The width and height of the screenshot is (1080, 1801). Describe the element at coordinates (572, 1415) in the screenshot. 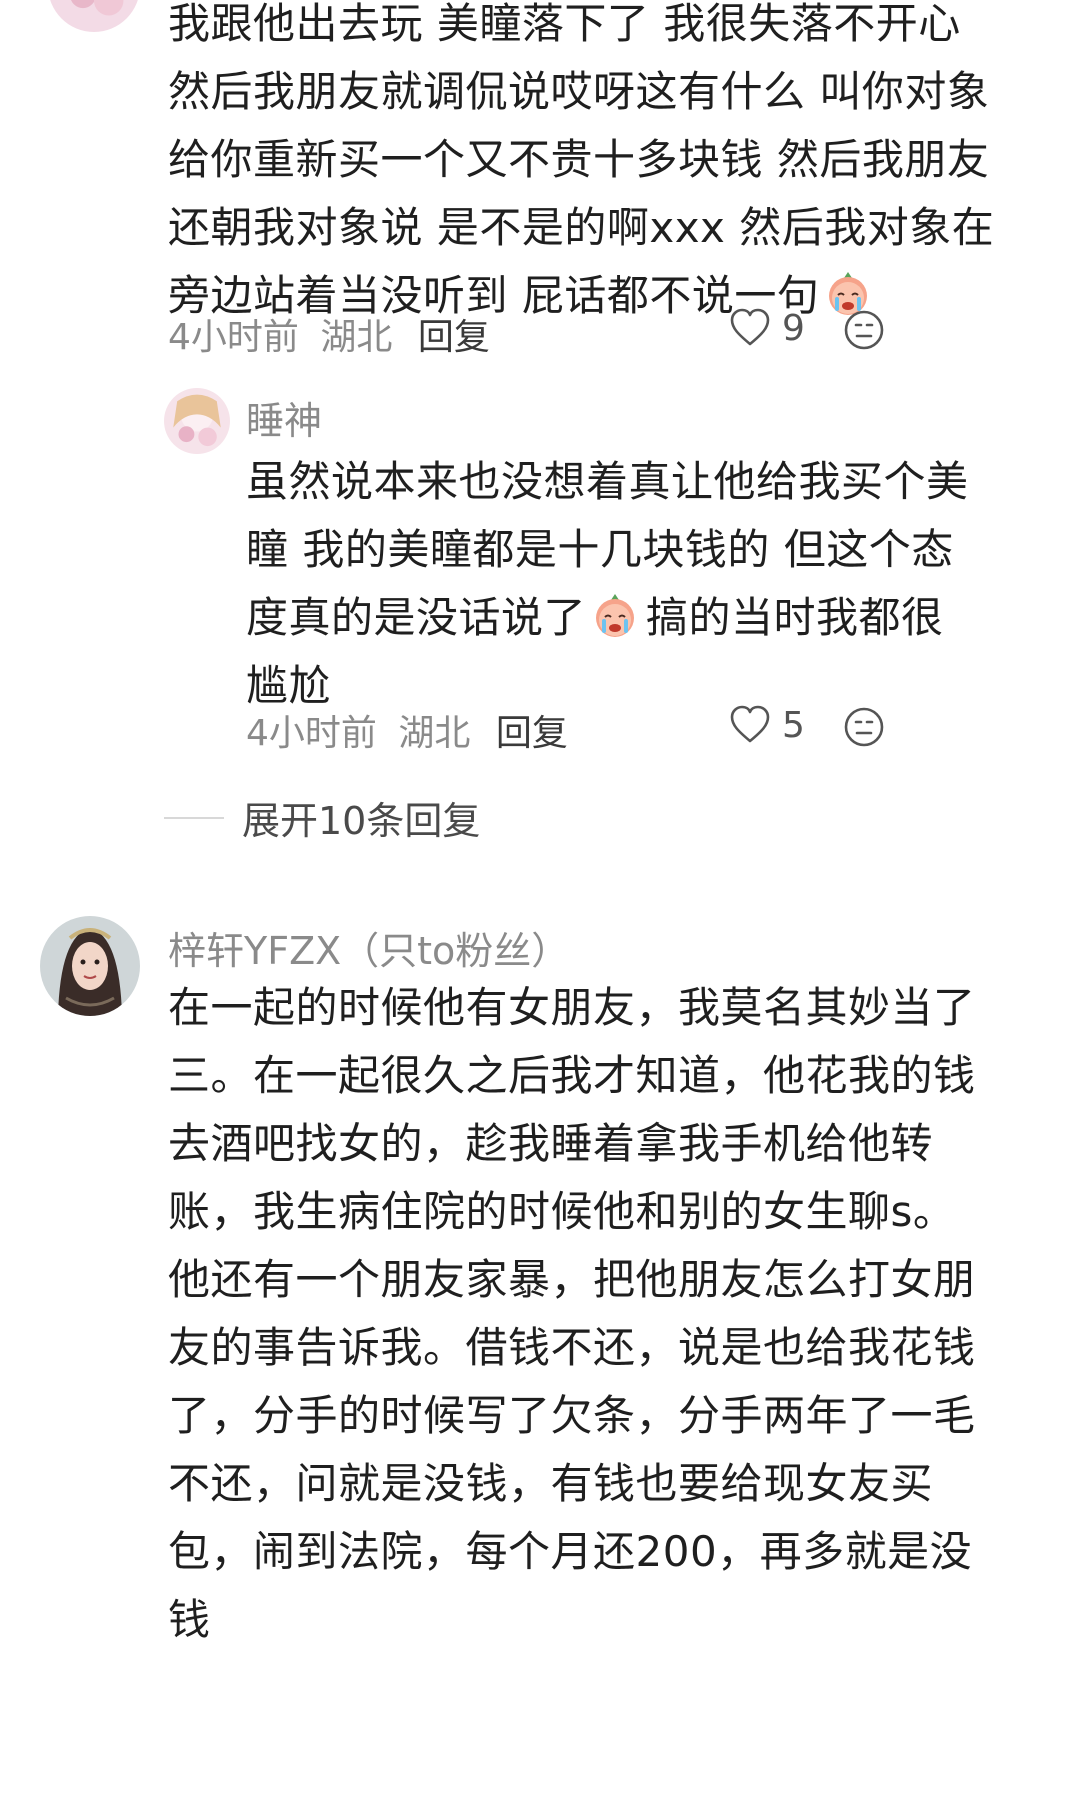

I see `comment-line: 了，分手的时候写了欠条，分手两年了一毛` at that location.